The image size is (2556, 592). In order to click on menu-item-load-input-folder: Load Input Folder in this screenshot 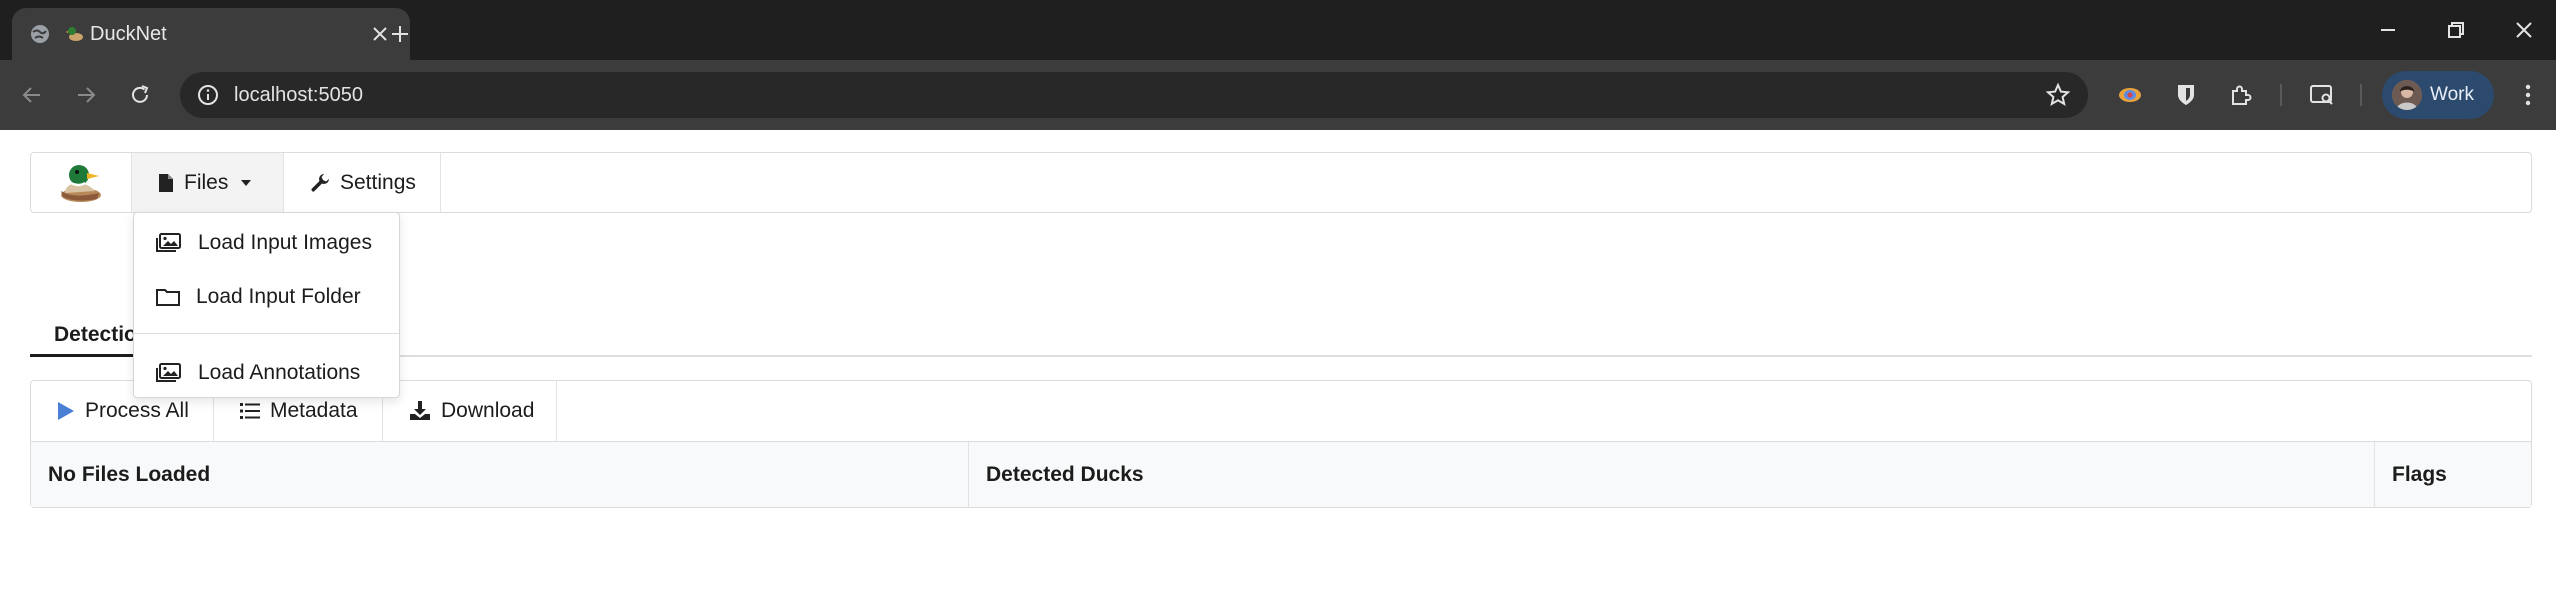, I will do `click(266, 297)`.